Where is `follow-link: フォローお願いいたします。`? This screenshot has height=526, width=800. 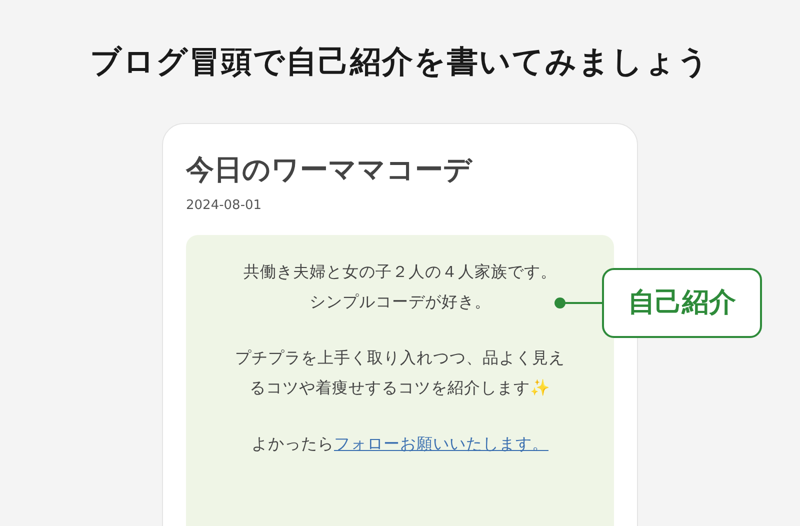 follow-link: フォローお願いいたします。 is located at coordinates (441, 444).